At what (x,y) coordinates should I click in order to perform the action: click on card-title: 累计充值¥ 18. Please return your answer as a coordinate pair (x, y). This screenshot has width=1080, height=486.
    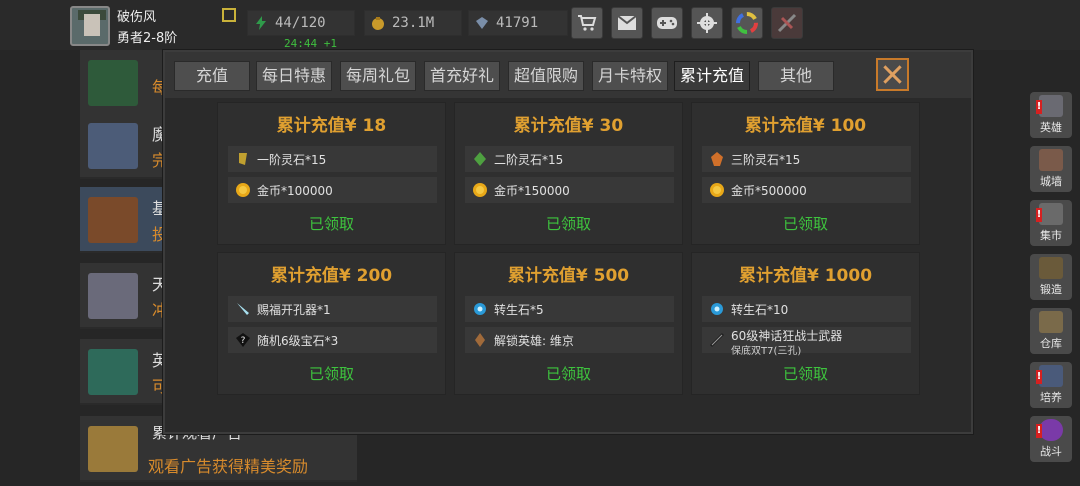
    Looking at the image, I should click on (331, 126).